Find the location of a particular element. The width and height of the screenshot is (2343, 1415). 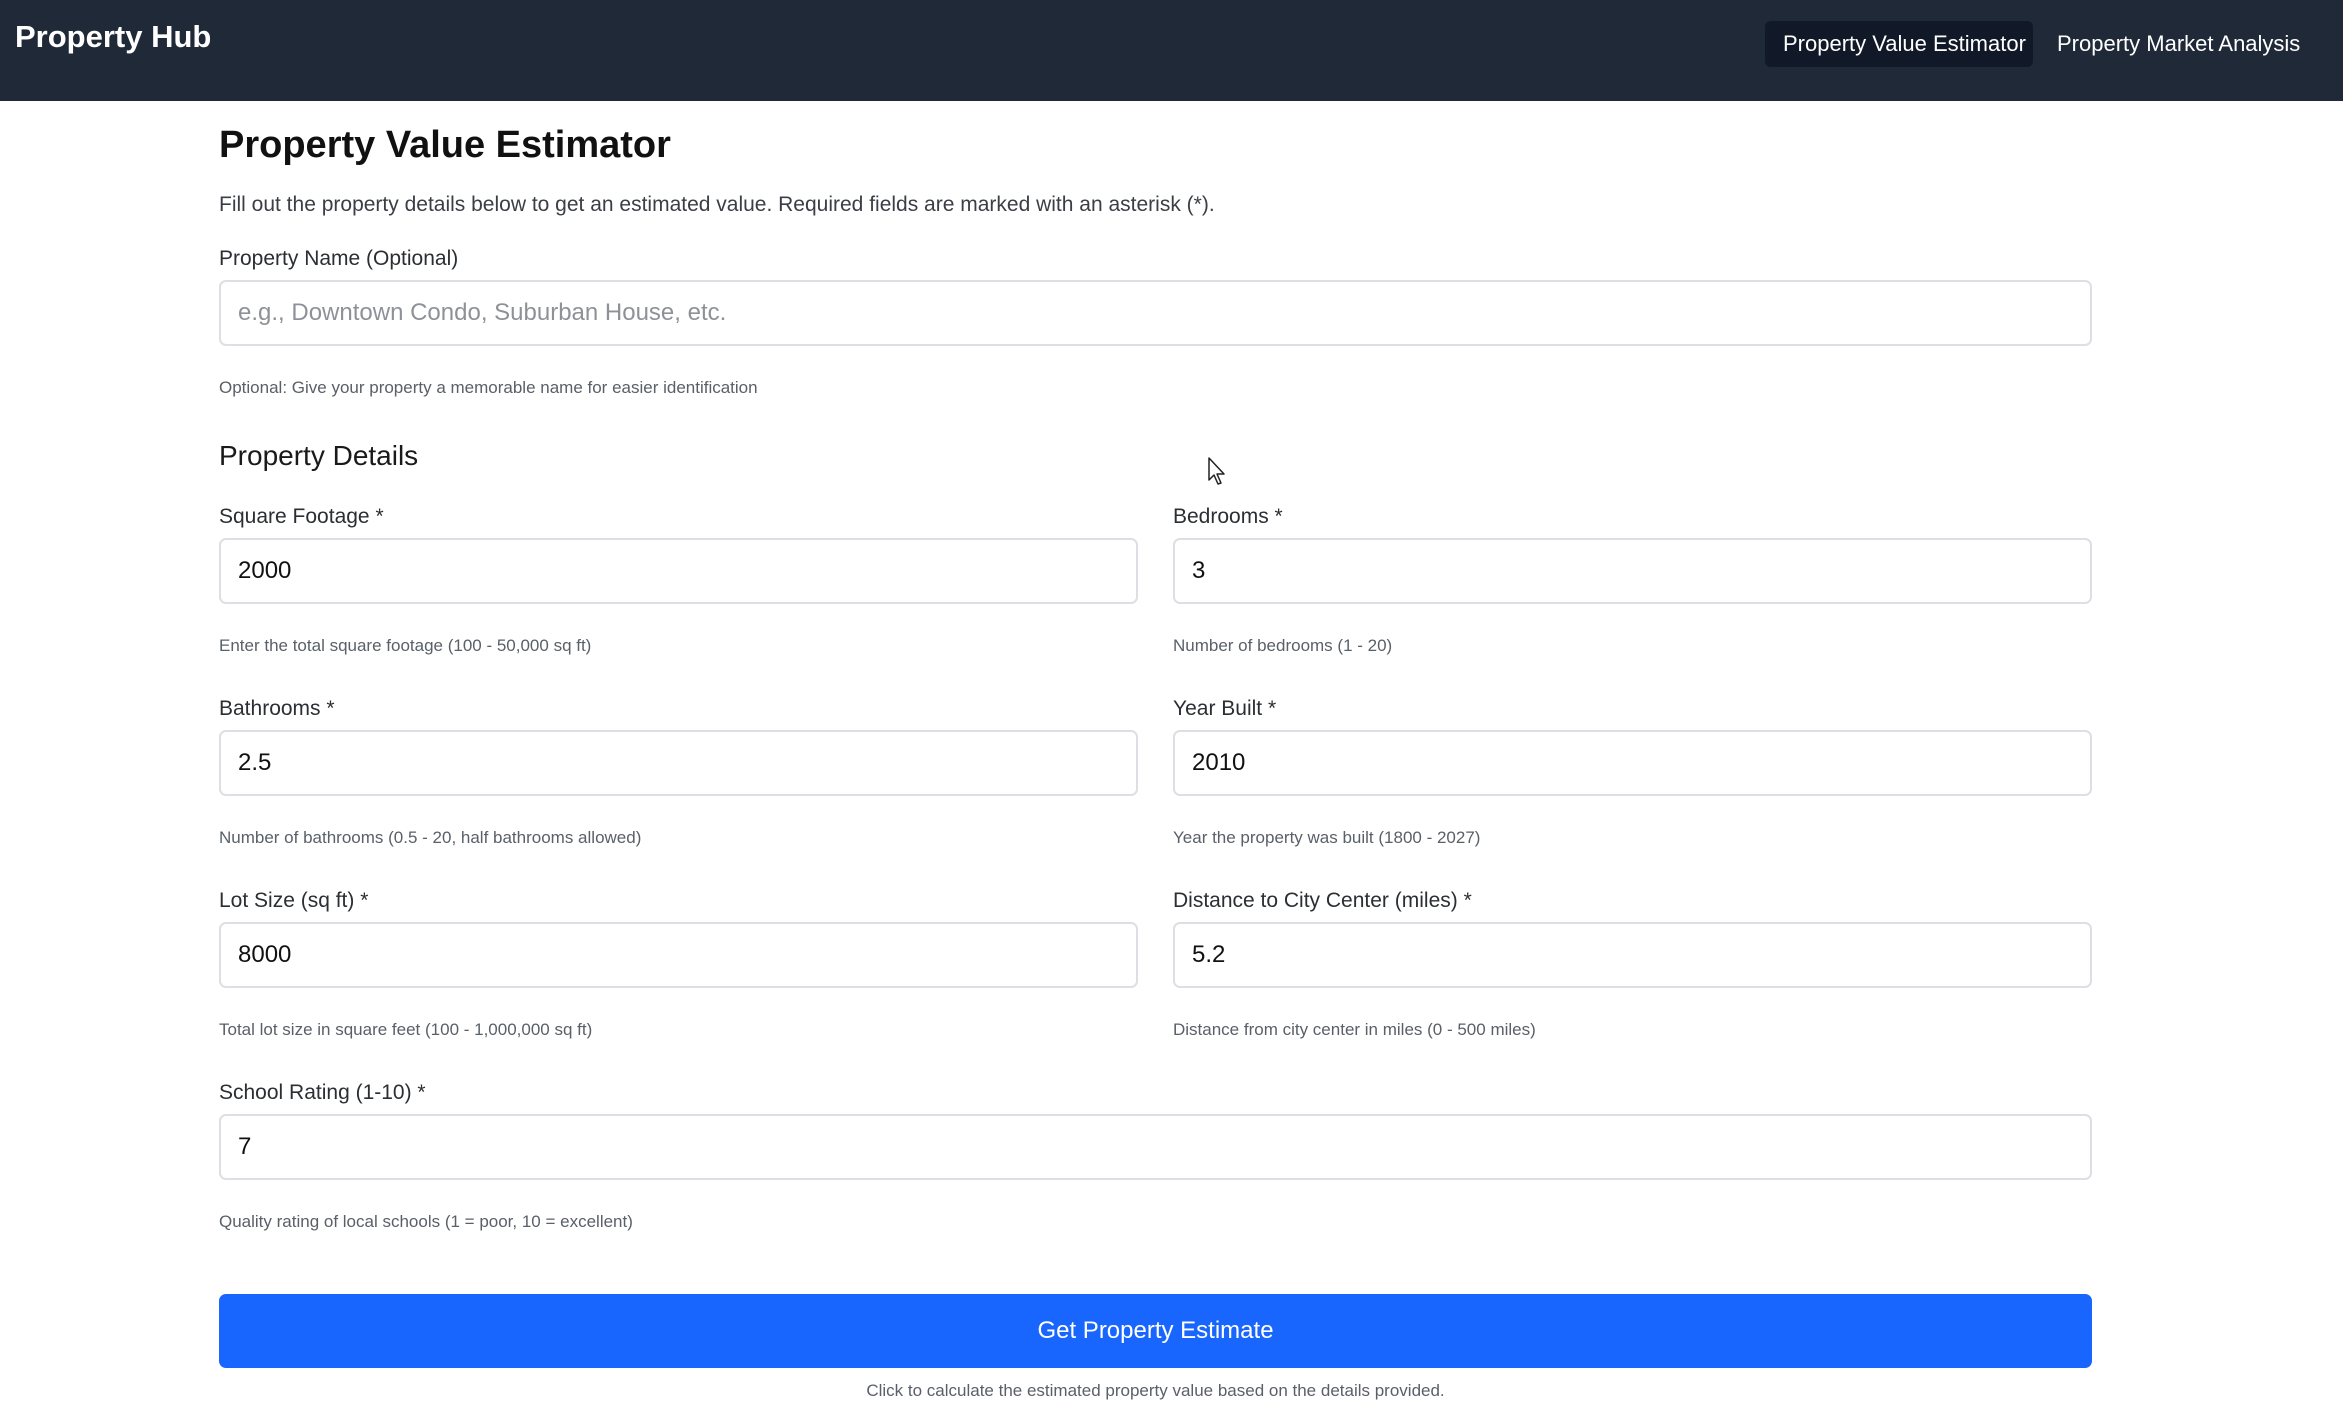

bathrooms-label: Bathrooms * is located at coordinates (277, 708).